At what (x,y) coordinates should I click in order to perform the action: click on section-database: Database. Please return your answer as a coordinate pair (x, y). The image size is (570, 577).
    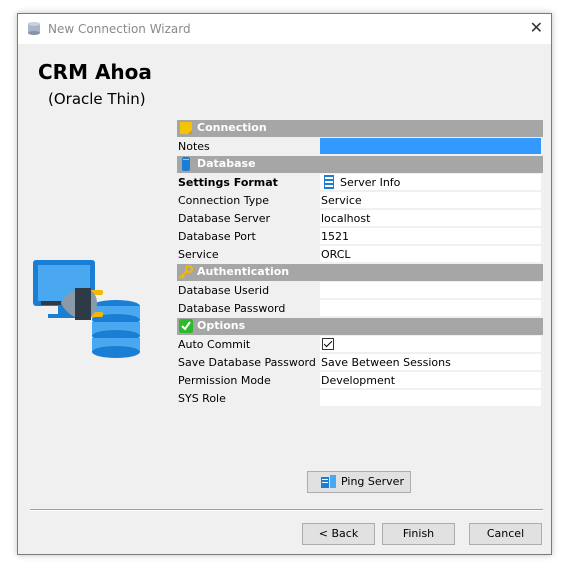
    Looking at the image, I should click on (360, 164).